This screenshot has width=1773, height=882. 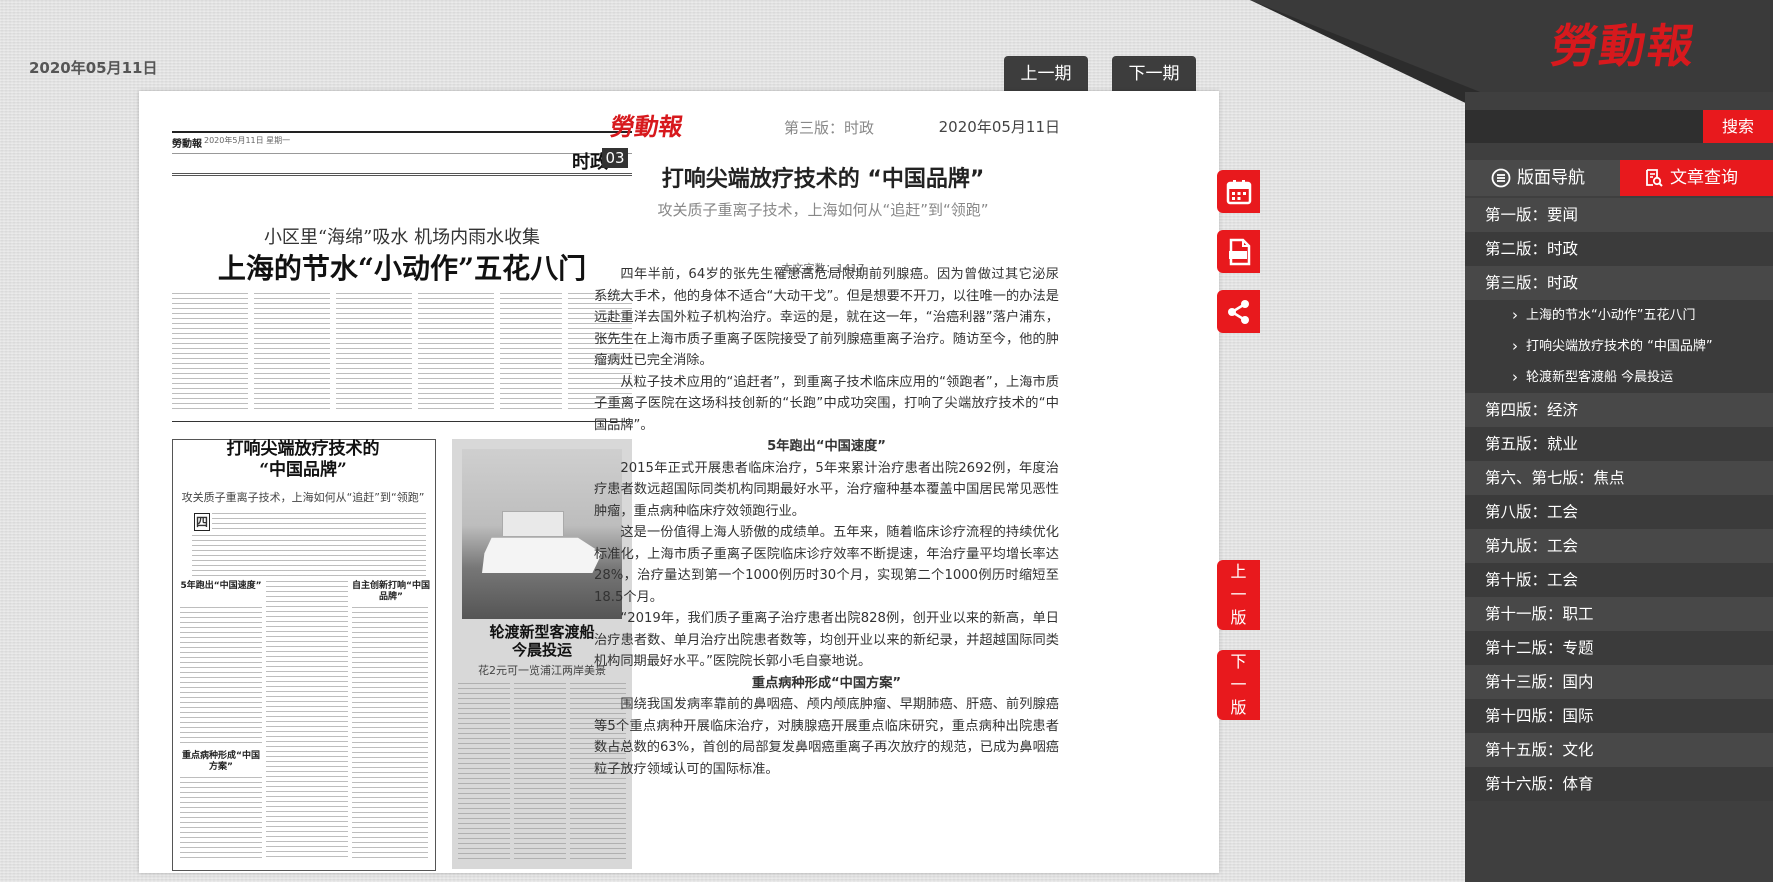 I want to click on thumb-masthead-date: 2020年5月11日 星期一, so click(x=247, y=140).